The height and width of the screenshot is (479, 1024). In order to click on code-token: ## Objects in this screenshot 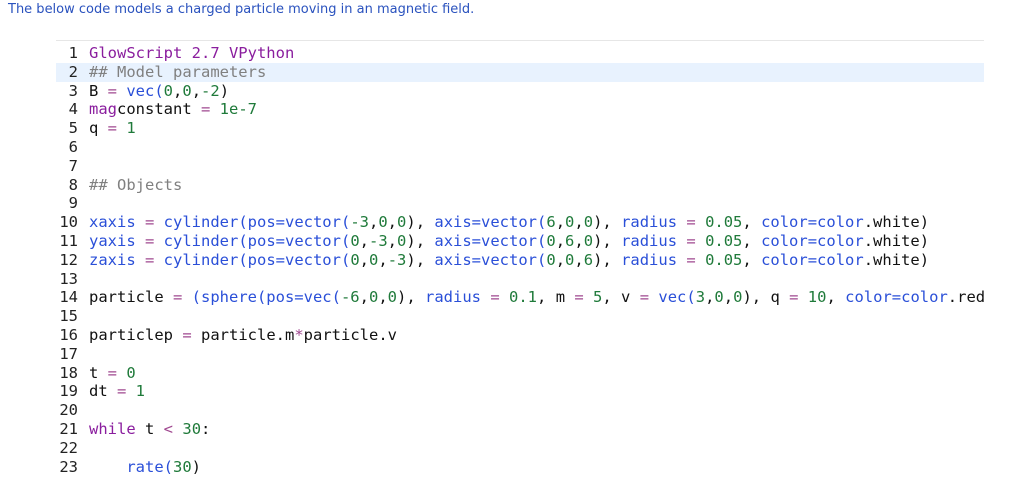, I will do `click(136, 184)`.